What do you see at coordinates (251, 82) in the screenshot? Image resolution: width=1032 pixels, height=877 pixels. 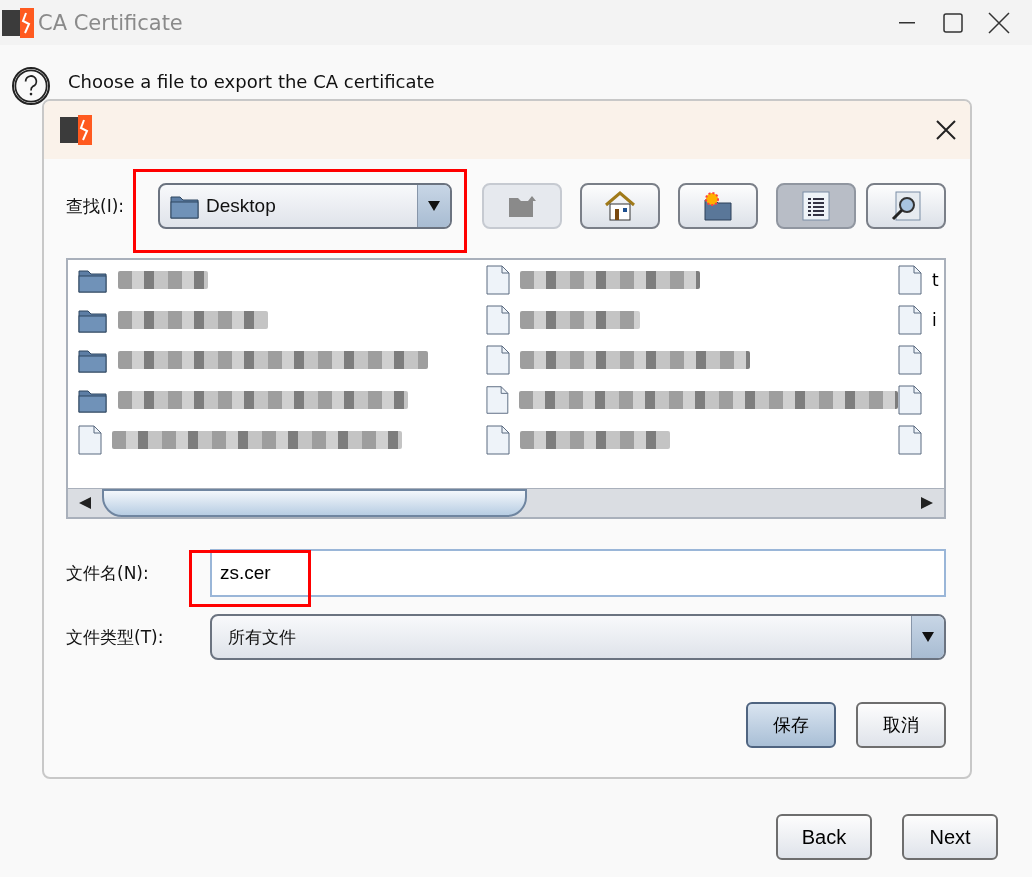 I see `prompt-text: Choose a file to export the CA certificate` at bounding box center [251, 82].